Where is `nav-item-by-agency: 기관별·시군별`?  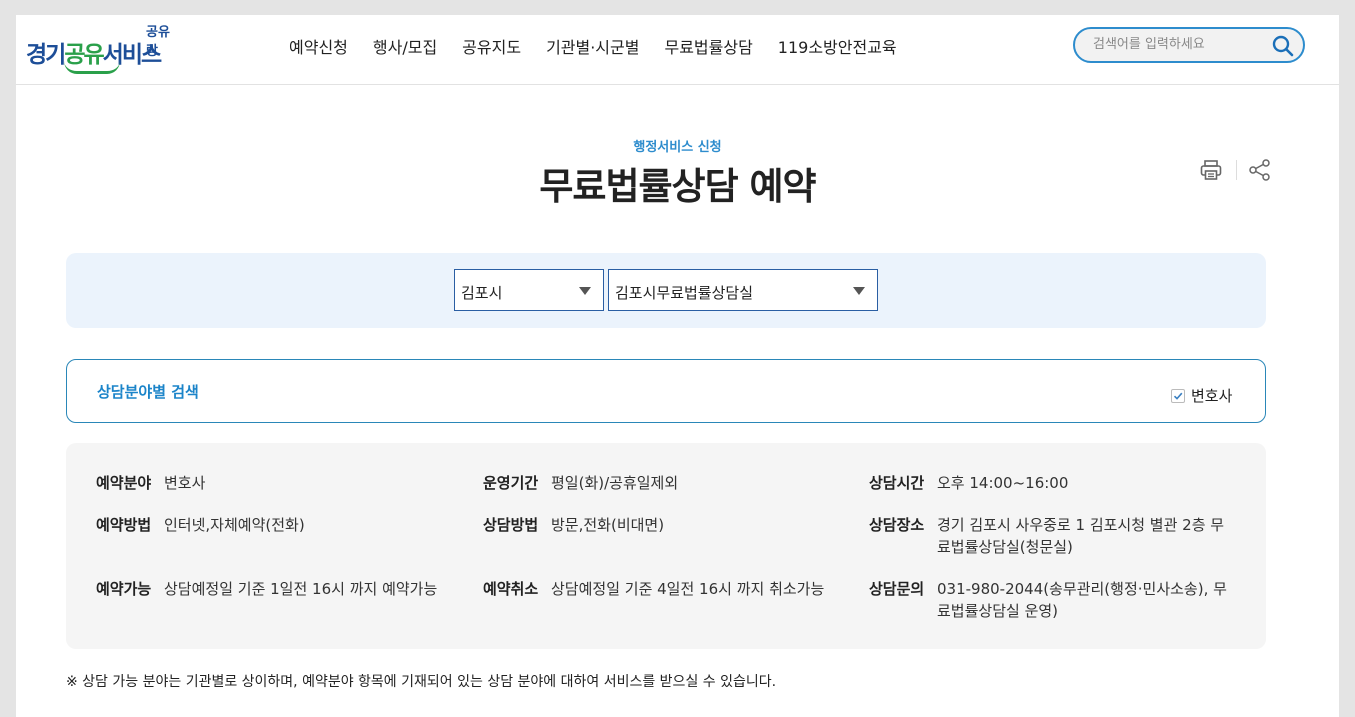
nav-item-by-agency: 기관별·시군별 is located at coordinates (592, 46).